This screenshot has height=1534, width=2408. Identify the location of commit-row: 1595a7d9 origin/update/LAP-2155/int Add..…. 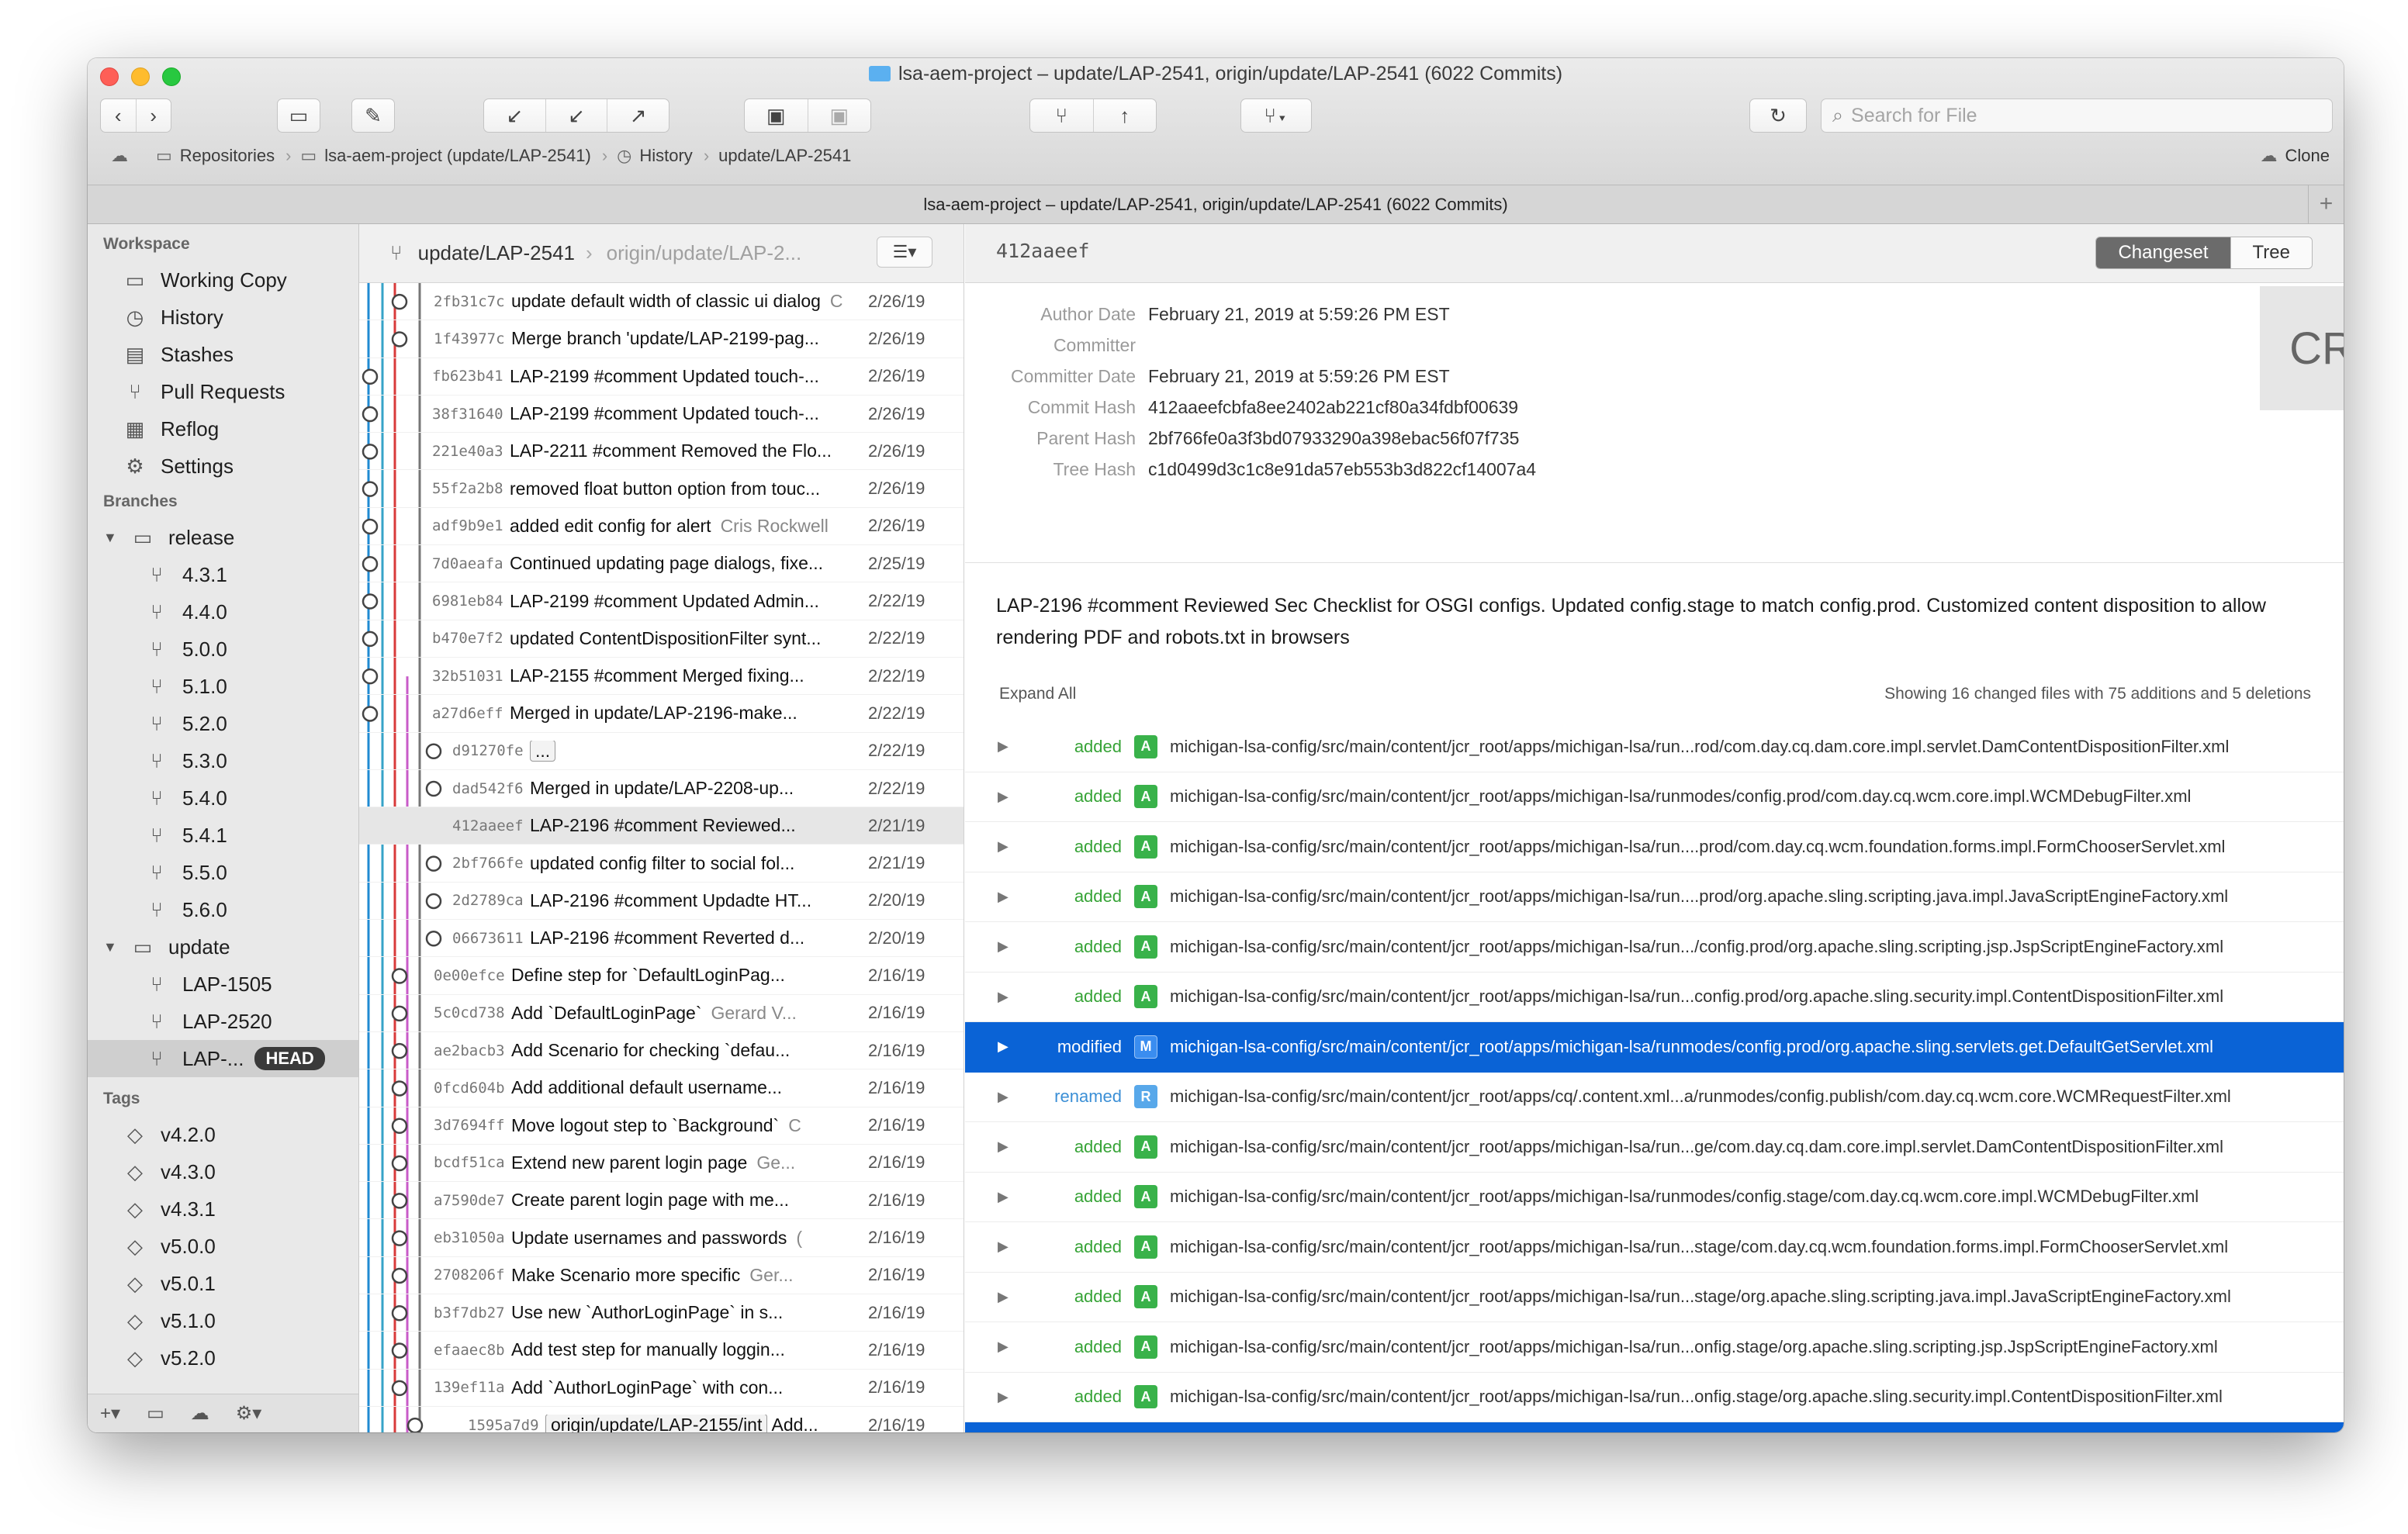
(661, 1419).